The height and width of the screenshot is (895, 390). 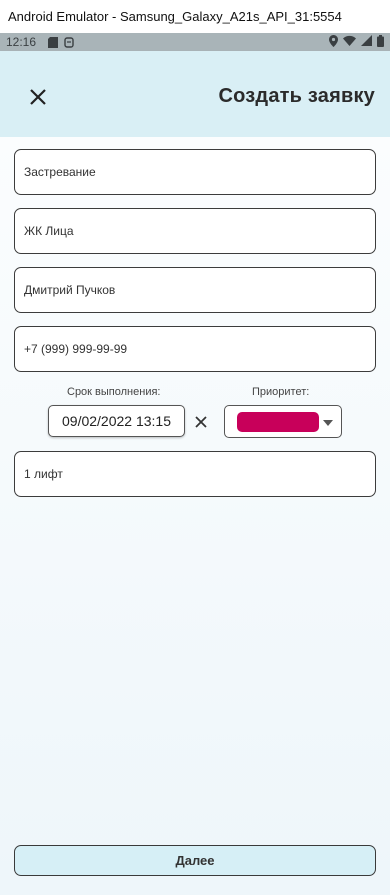 What do you see at coordinates (116, 421) in the screenshot?
I see `deadline-picker: 09/02/2022 13:15` at bounding box center [116, 421].